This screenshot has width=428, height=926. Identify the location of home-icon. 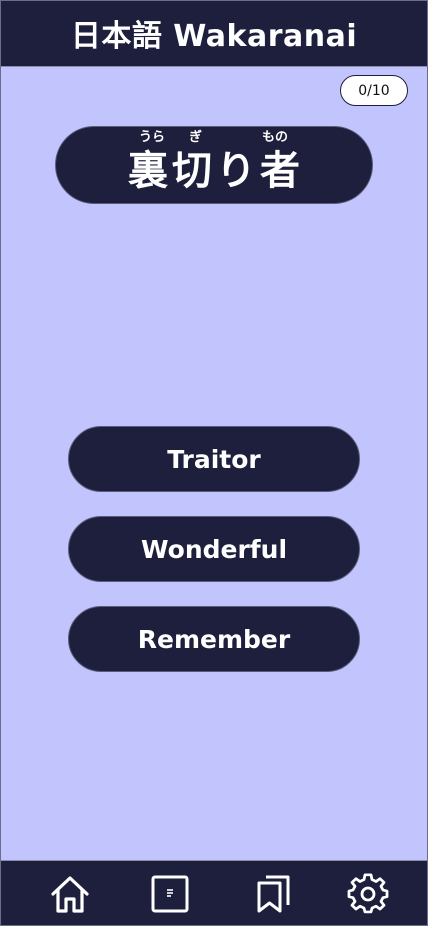
(70, 894).